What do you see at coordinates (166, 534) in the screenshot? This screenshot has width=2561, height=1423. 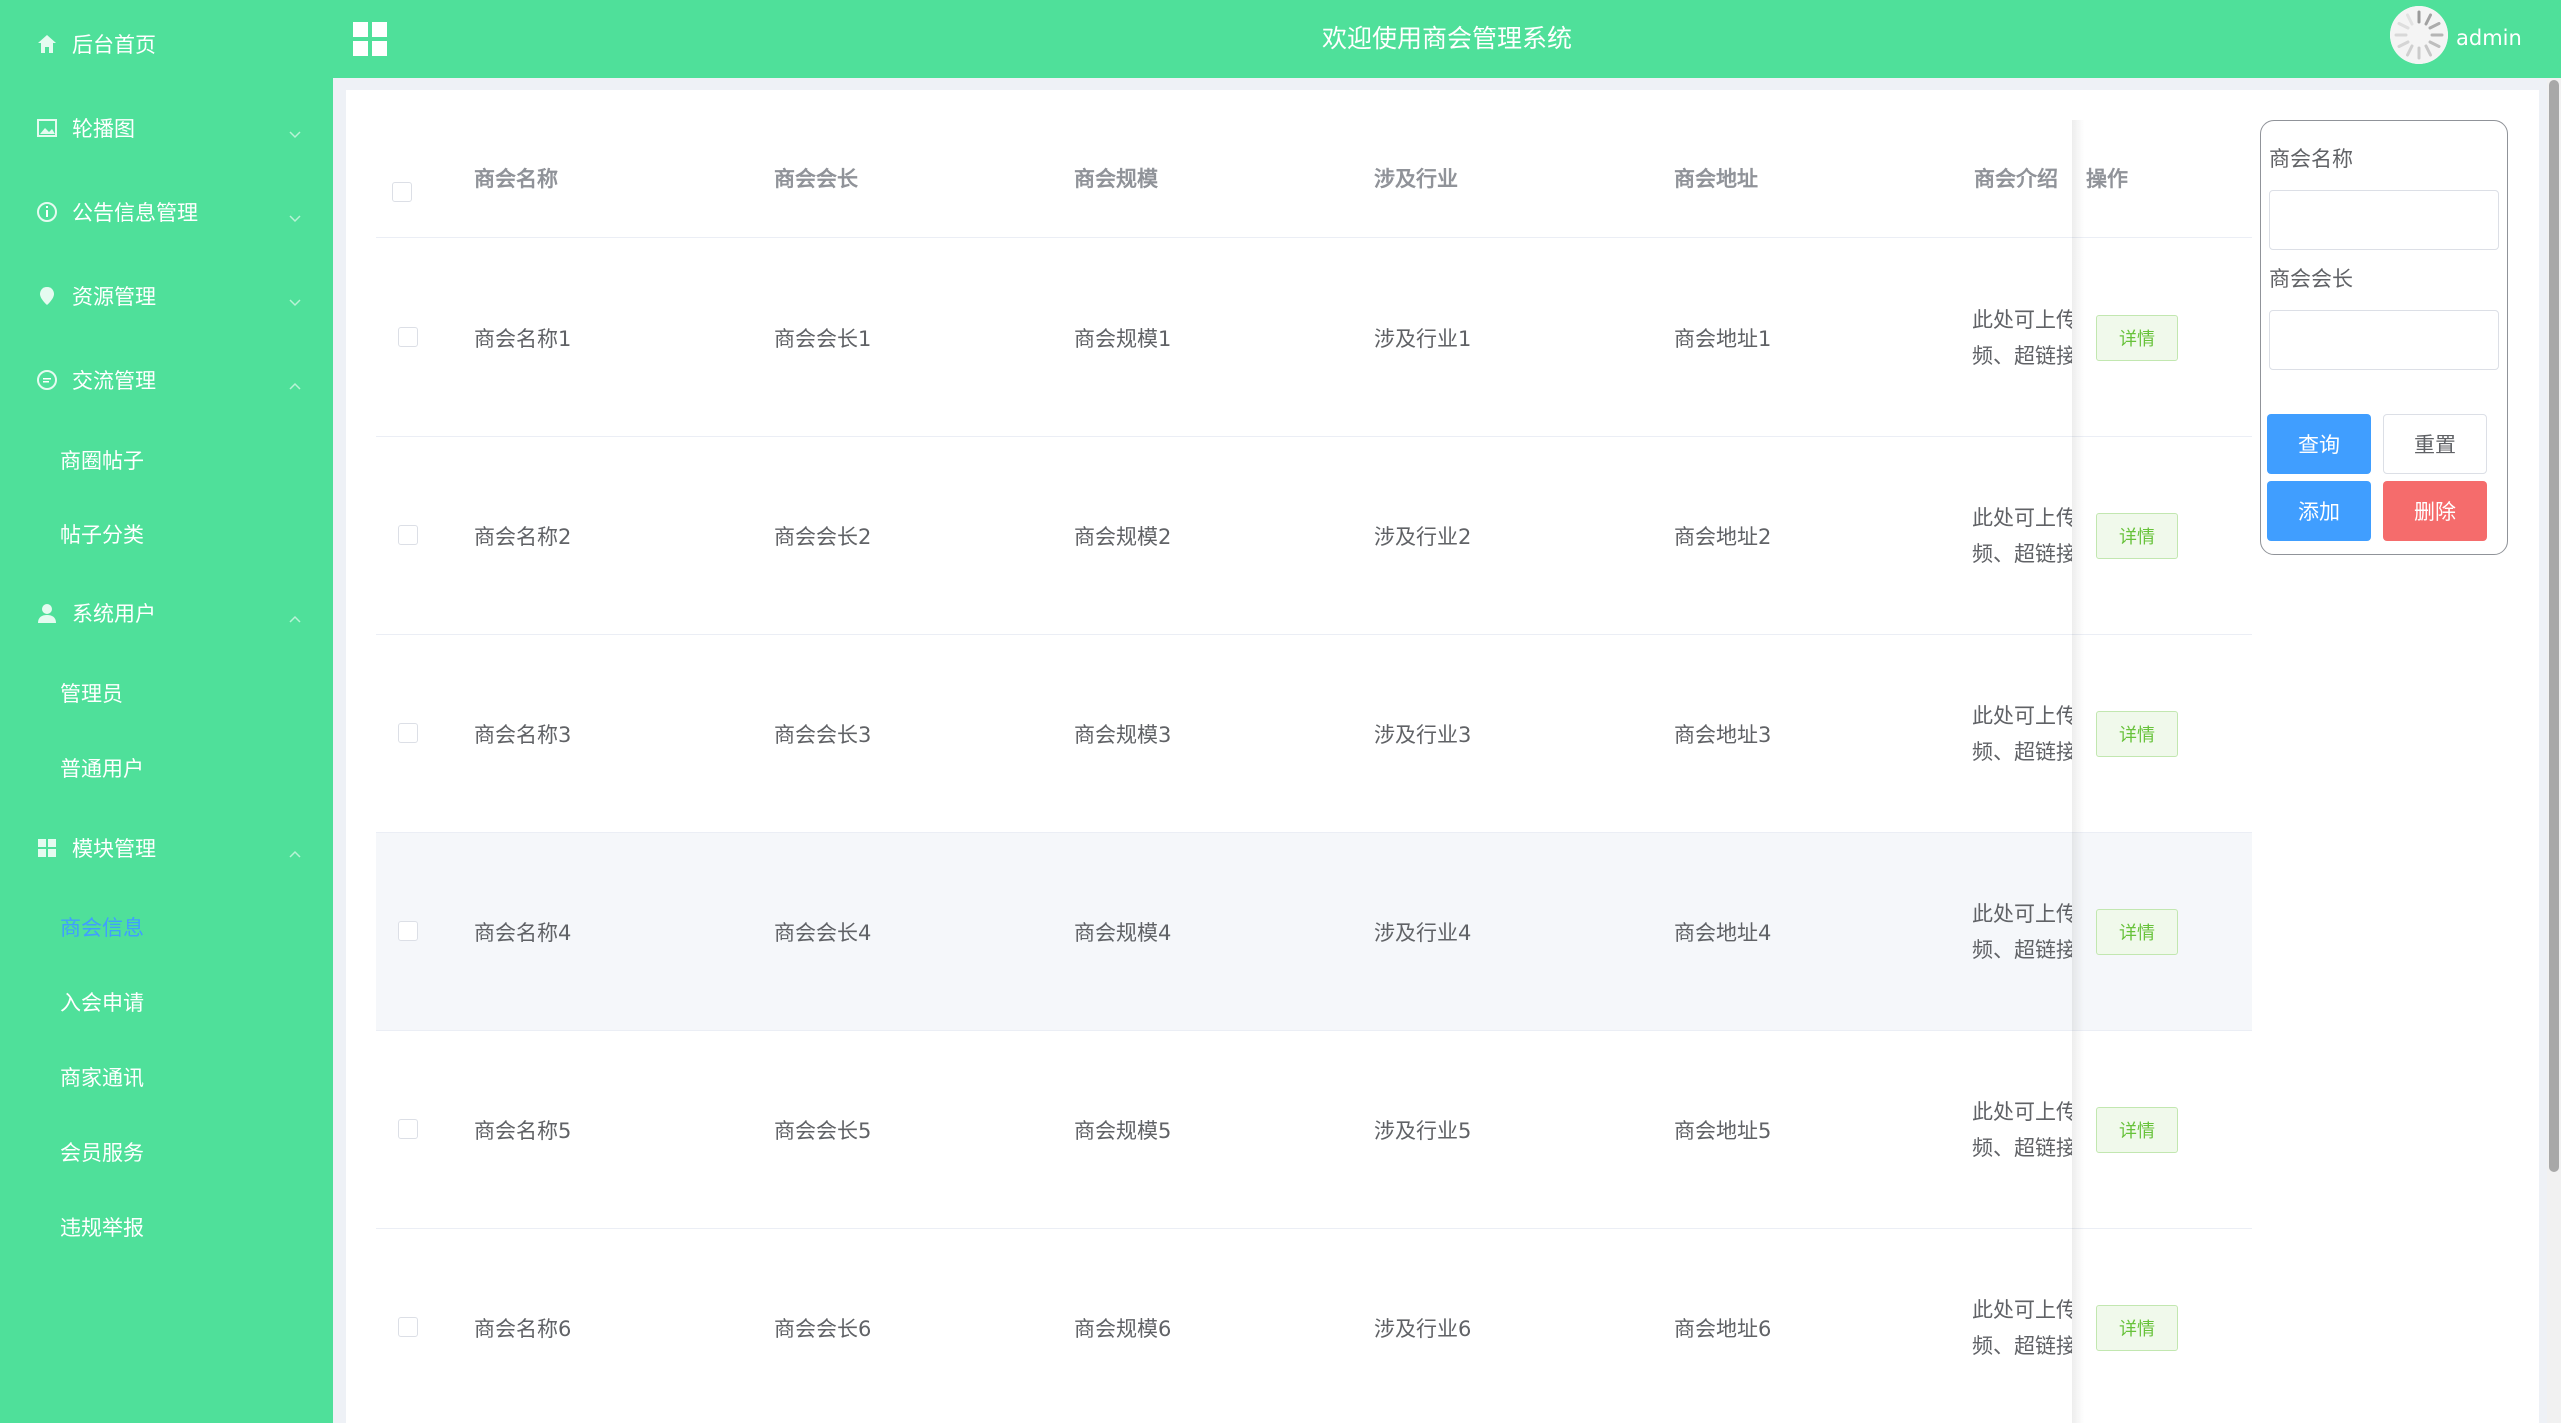 I see `sidebar-item-post-category: 帖子分类` at bounding box center [166, 534].